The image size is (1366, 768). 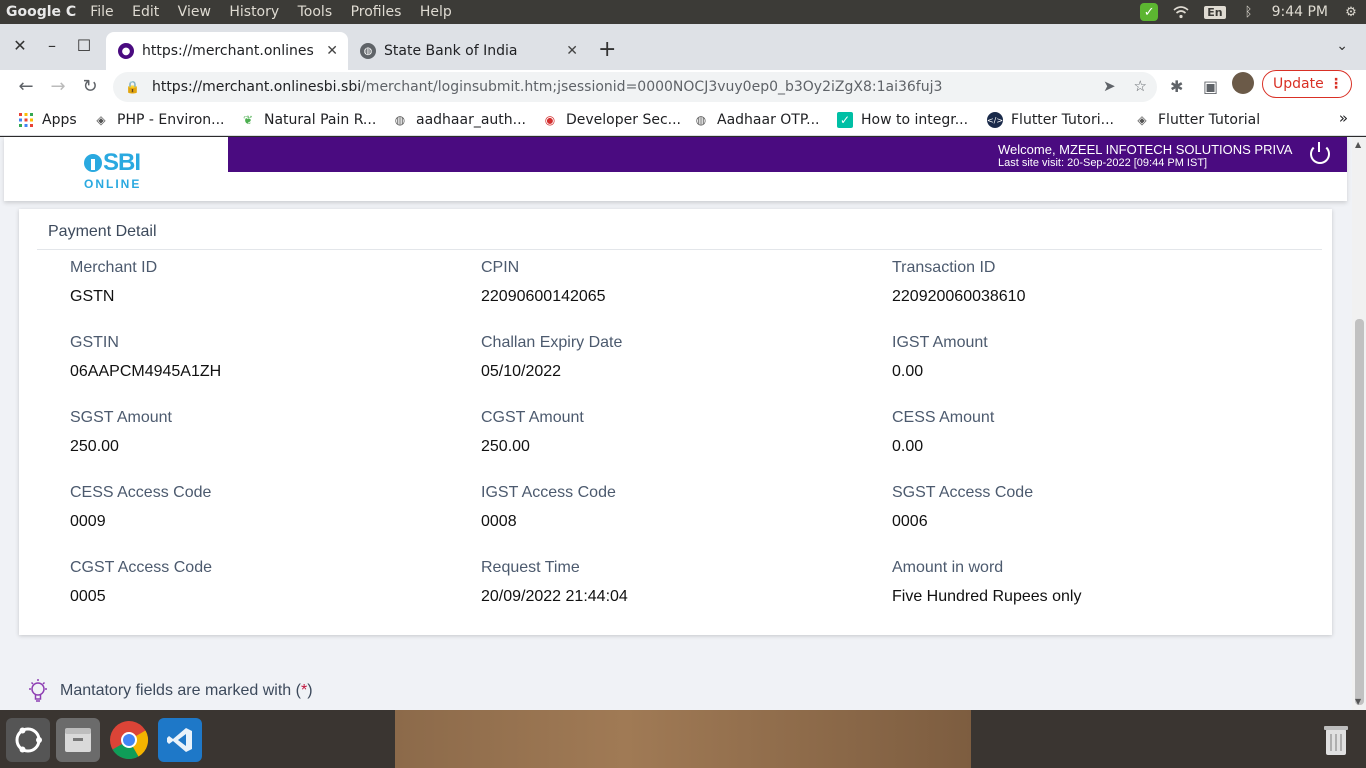 I want to click on reload-icon: ↻, so click(x=90, y=86).